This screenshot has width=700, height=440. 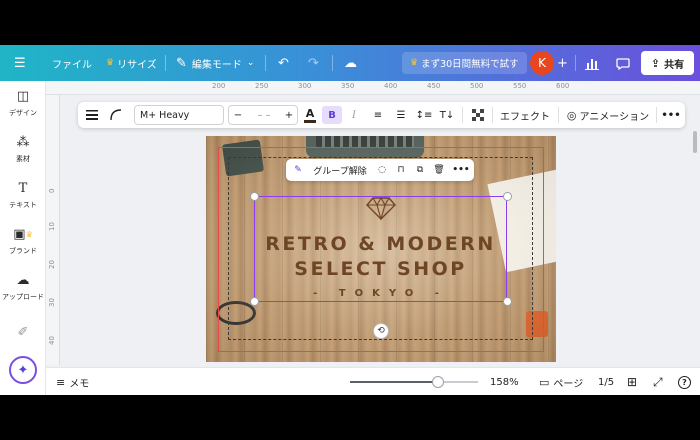 What do you see at coordinates (438, 382) in the screenshot?
I see `zoom-slider-handle` at bounding box center [438, 382].